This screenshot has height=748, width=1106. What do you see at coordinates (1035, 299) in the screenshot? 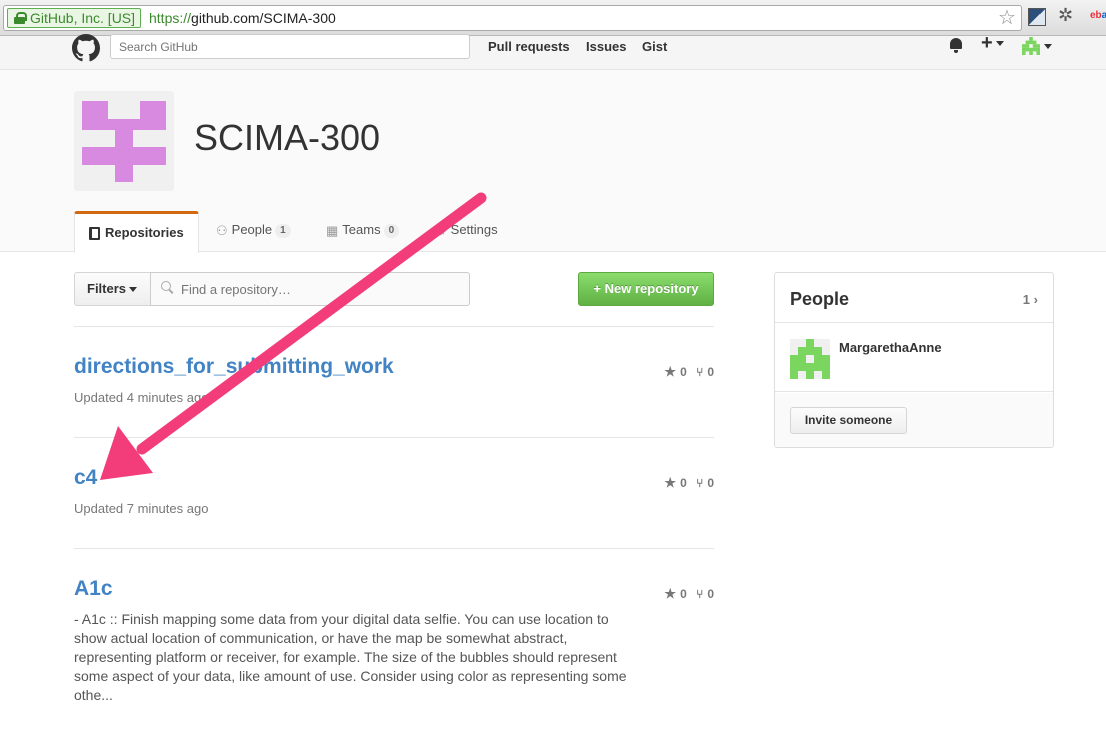
I see `chevron-right-icon: ›` at bounding box center [1035, 299].